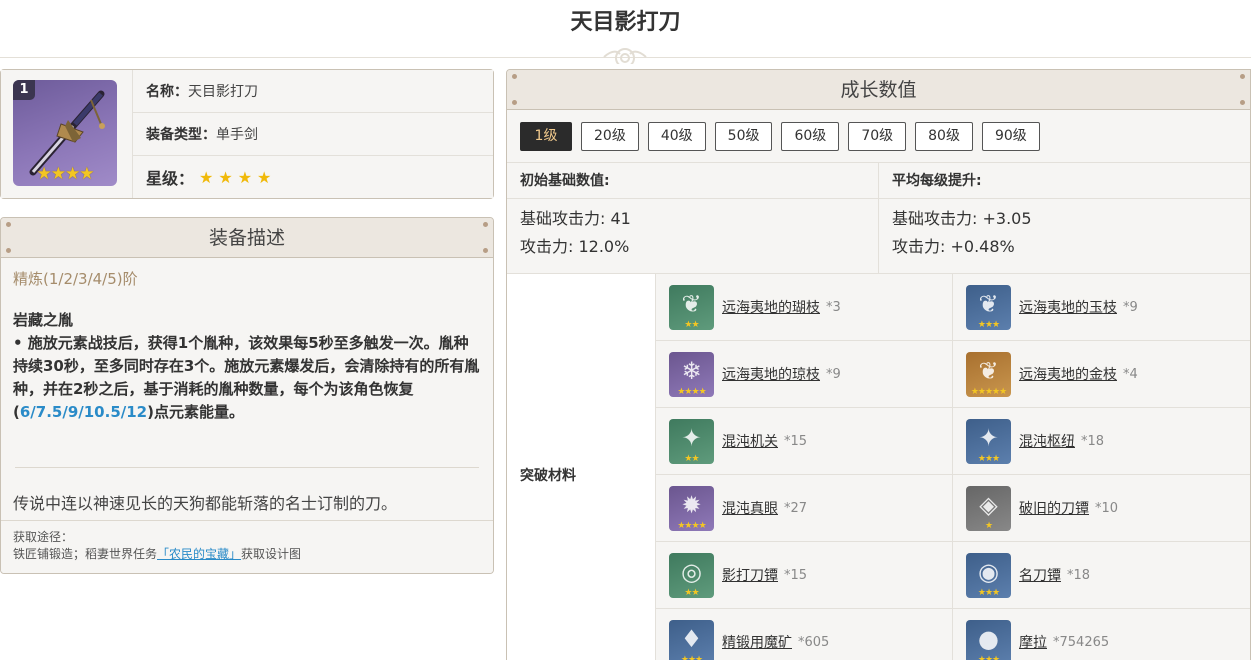 The height and width of the screenshot is (660, 1251). I want to click on source-box: 获取途径： 铁匠铺锻造；稻妻世界任务「农民的宝藏」获取设计图, so click(247, 546).